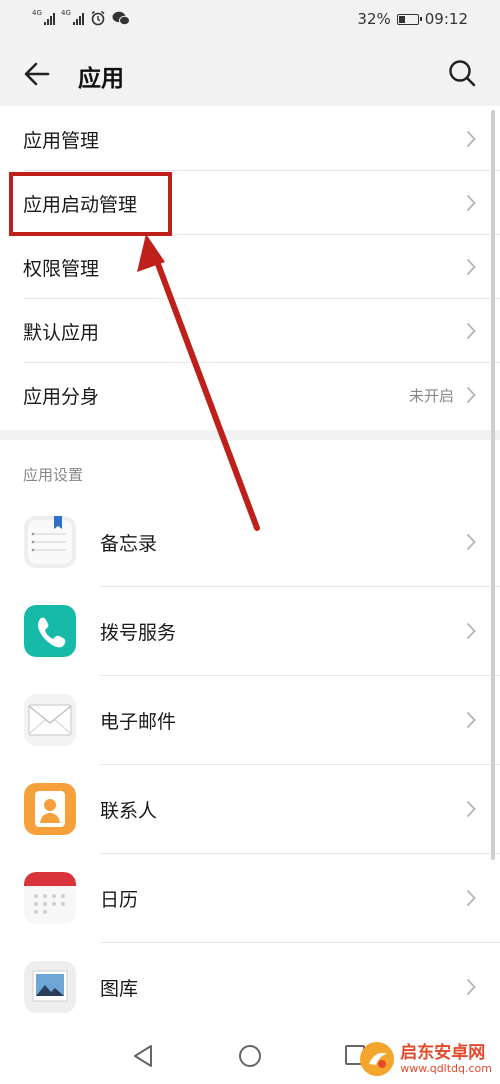  What do you see at coordinates (50, 898) in the screenshot?
I see `calendar-icon` at bounding box center [50, 898].